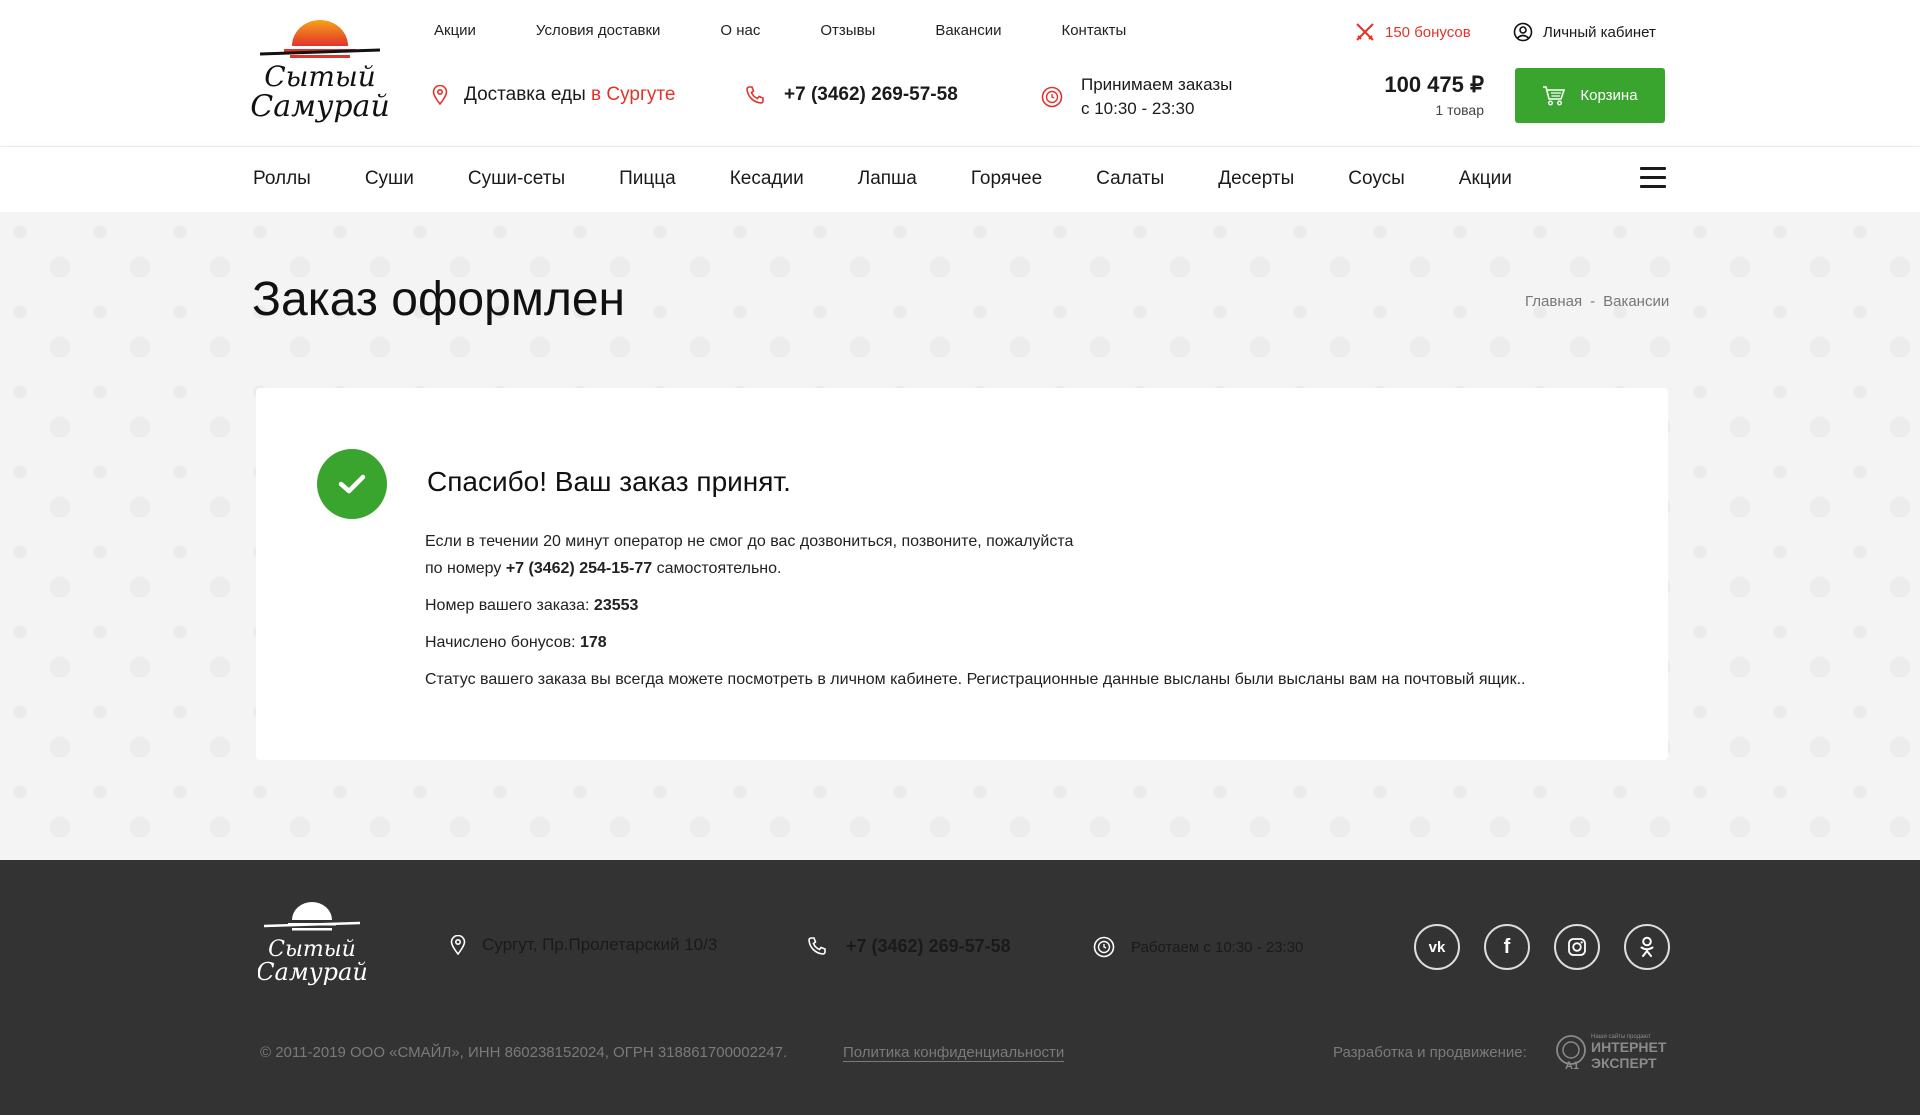 This screenshot has height=1115, width=1920. I want to click on category-hot: Горячее, so click(1006, 179).